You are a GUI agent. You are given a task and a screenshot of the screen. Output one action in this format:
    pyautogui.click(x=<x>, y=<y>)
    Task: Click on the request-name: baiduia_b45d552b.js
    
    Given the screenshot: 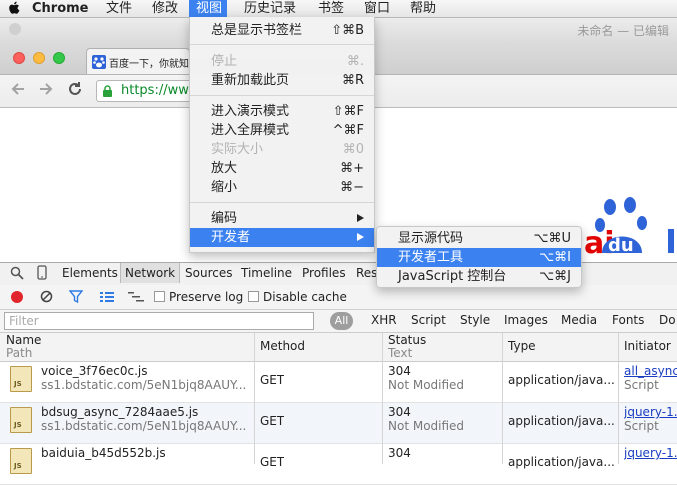 What is the action you would take?
    pyautogui.click(x=146, y=453)
    